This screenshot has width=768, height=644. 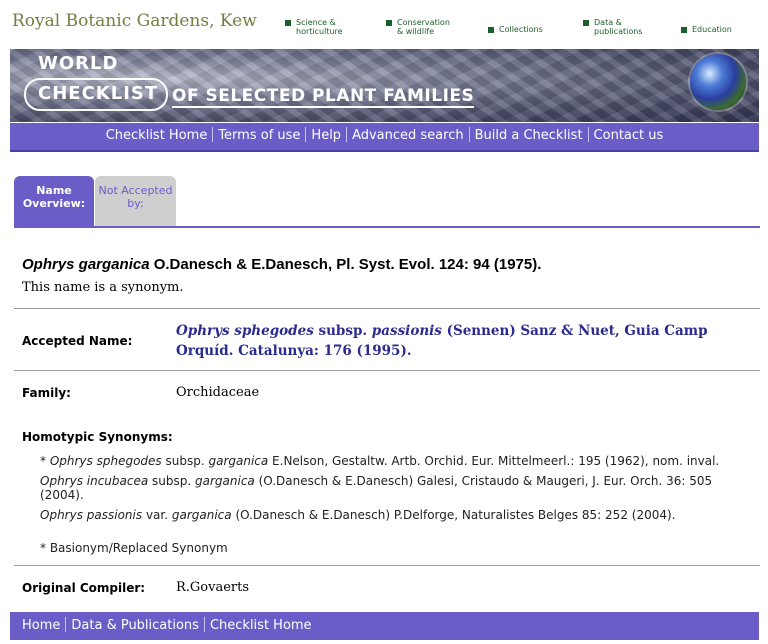 What do you see at coordinates (629, 135) in the screenshot?
I see `nav-contact-us: Contact us` at bounding box center [629, 135].